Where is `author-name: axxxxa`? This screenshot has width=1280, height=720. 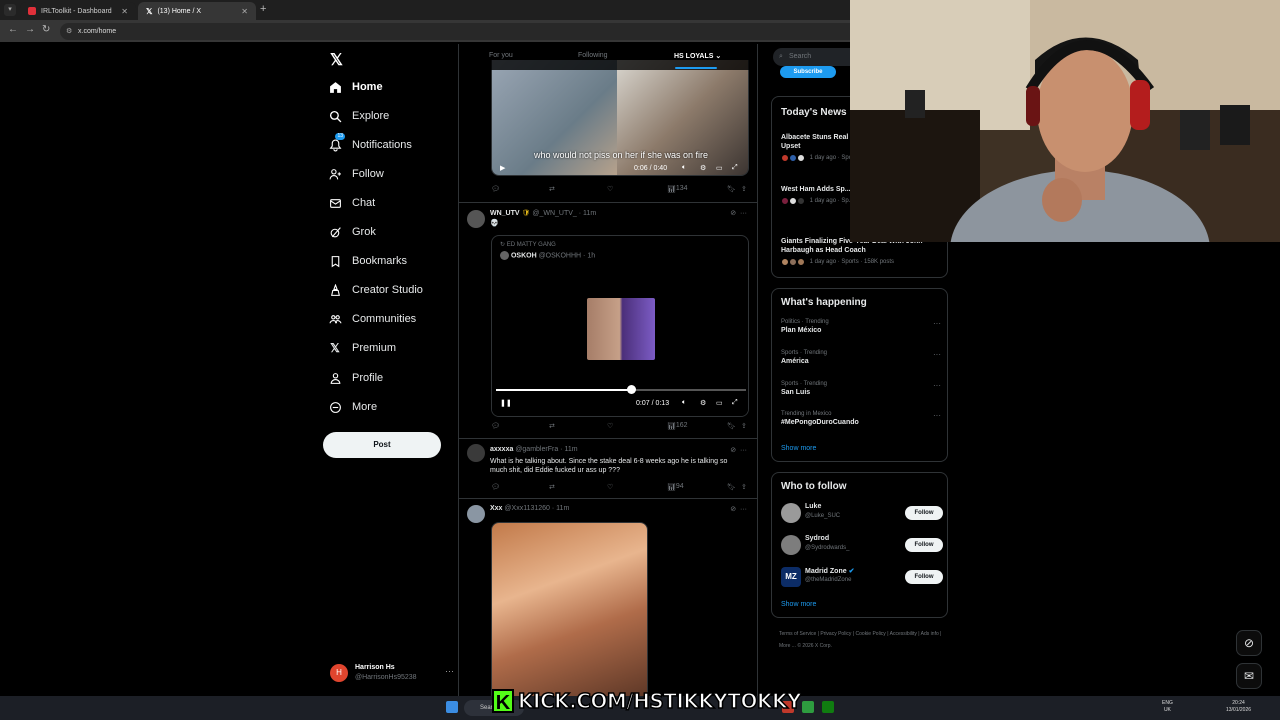
author-name: axxxxa is located at coordinates (501, 449).